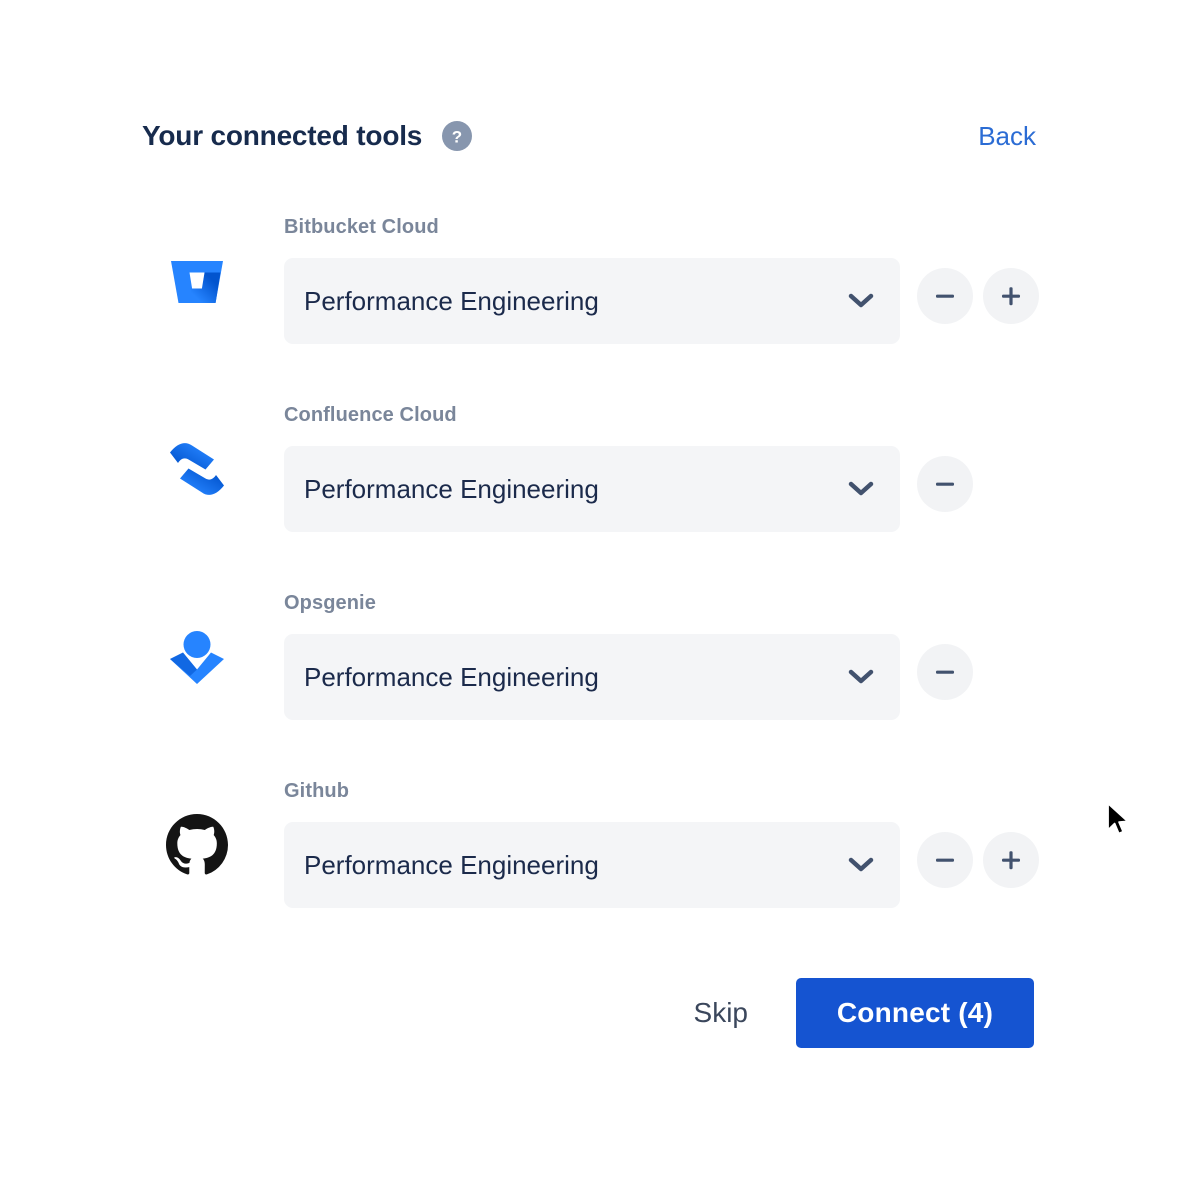 This screenshot has height=1184, width=1186. What do you see at coordinates (197, 469) in the screenshot?
I see `confluence-logo-icon` at bounding box center [197, 469].